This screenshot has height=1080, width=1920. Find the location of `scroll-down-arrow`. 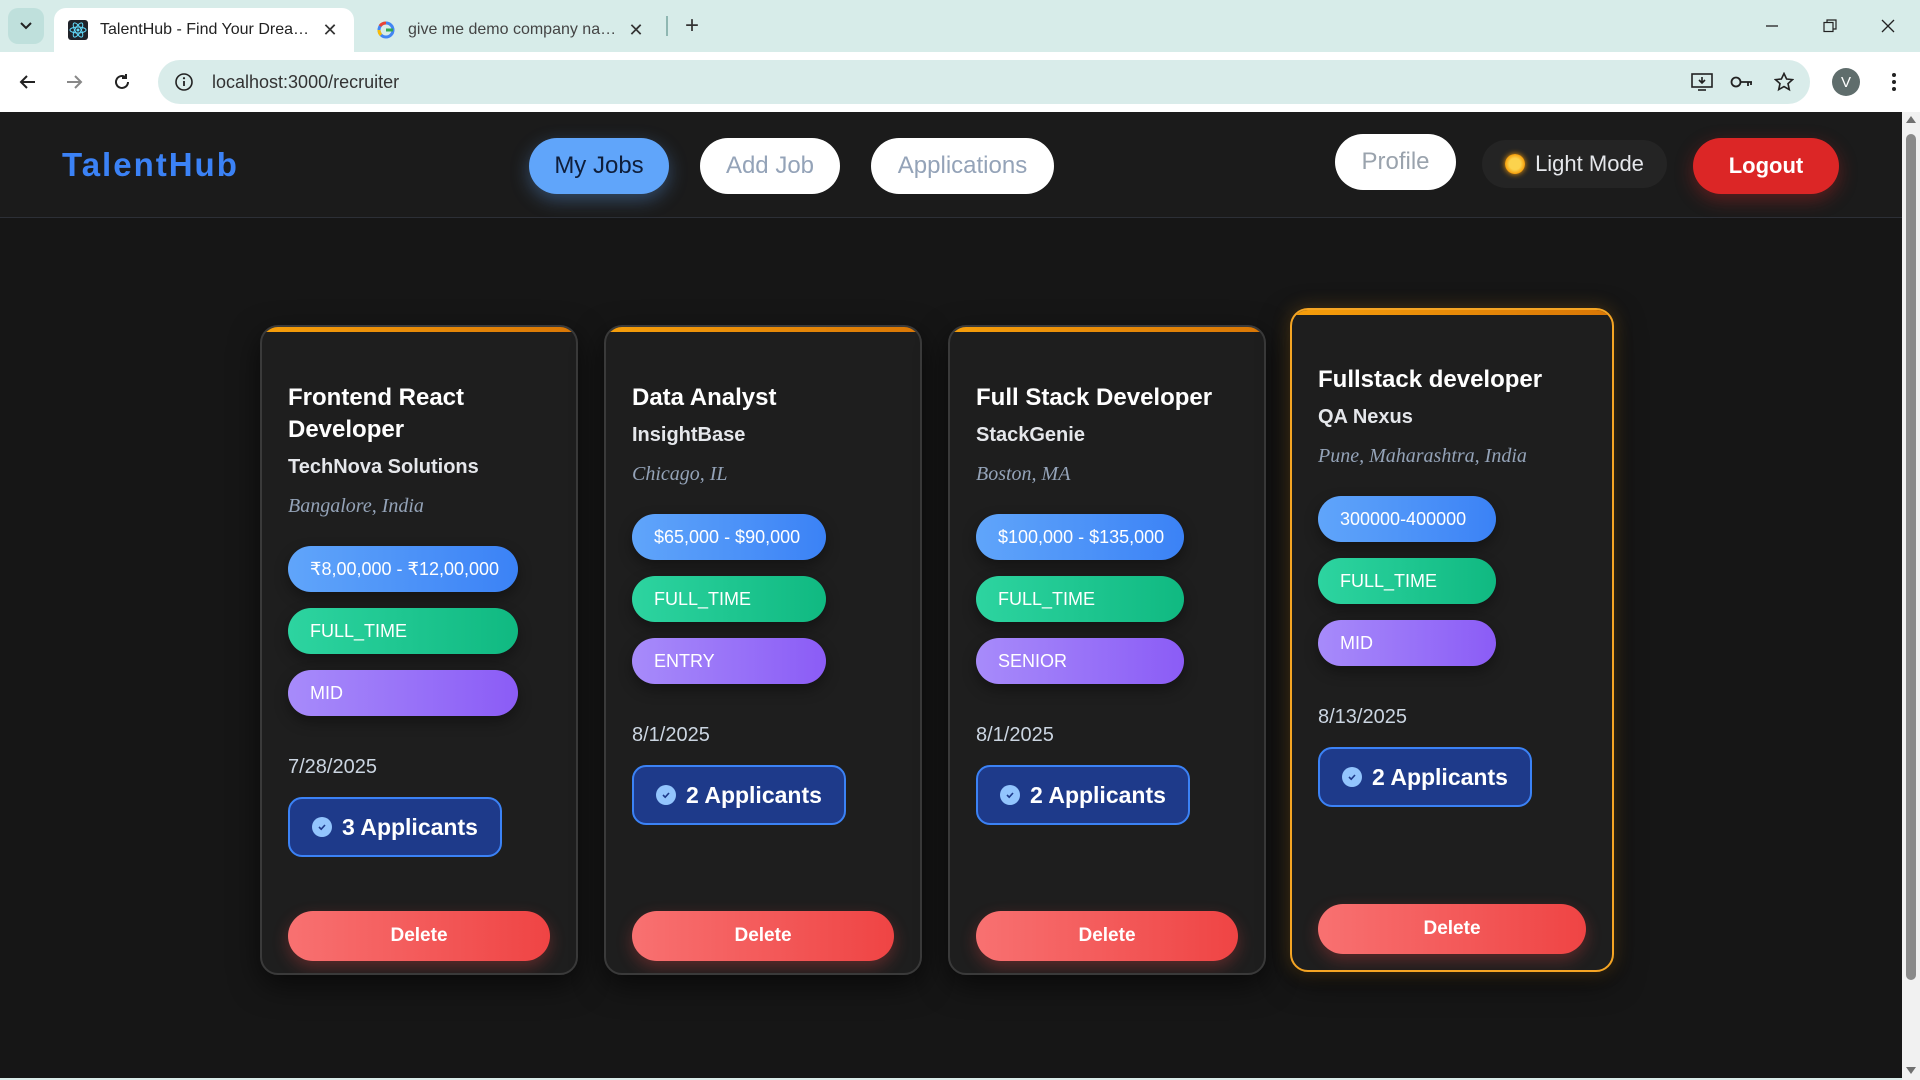

scroll-down-arrow is located at coordinates (1911, 1070).